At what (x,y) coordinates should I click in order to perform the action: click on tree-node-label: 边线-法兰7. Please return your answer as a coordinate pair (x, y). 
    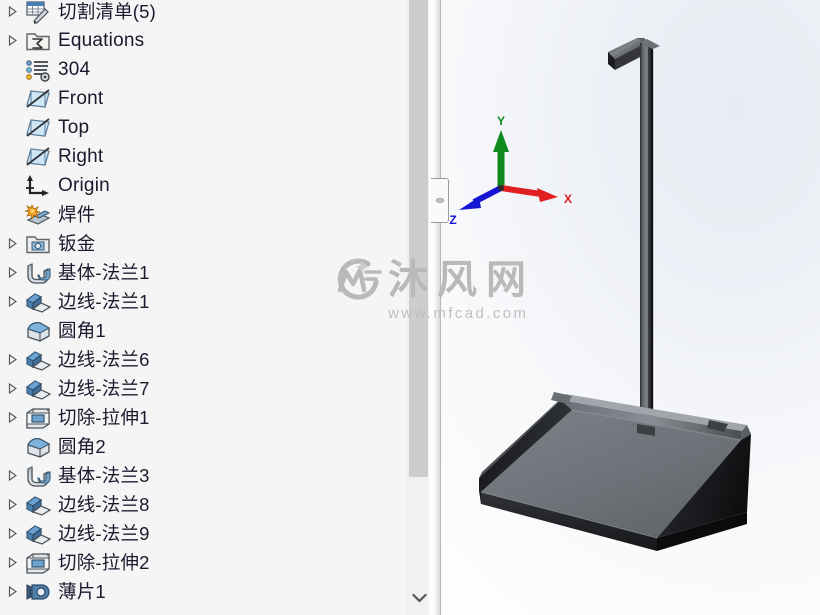
    Looking at the image, I should click on (104, 388).